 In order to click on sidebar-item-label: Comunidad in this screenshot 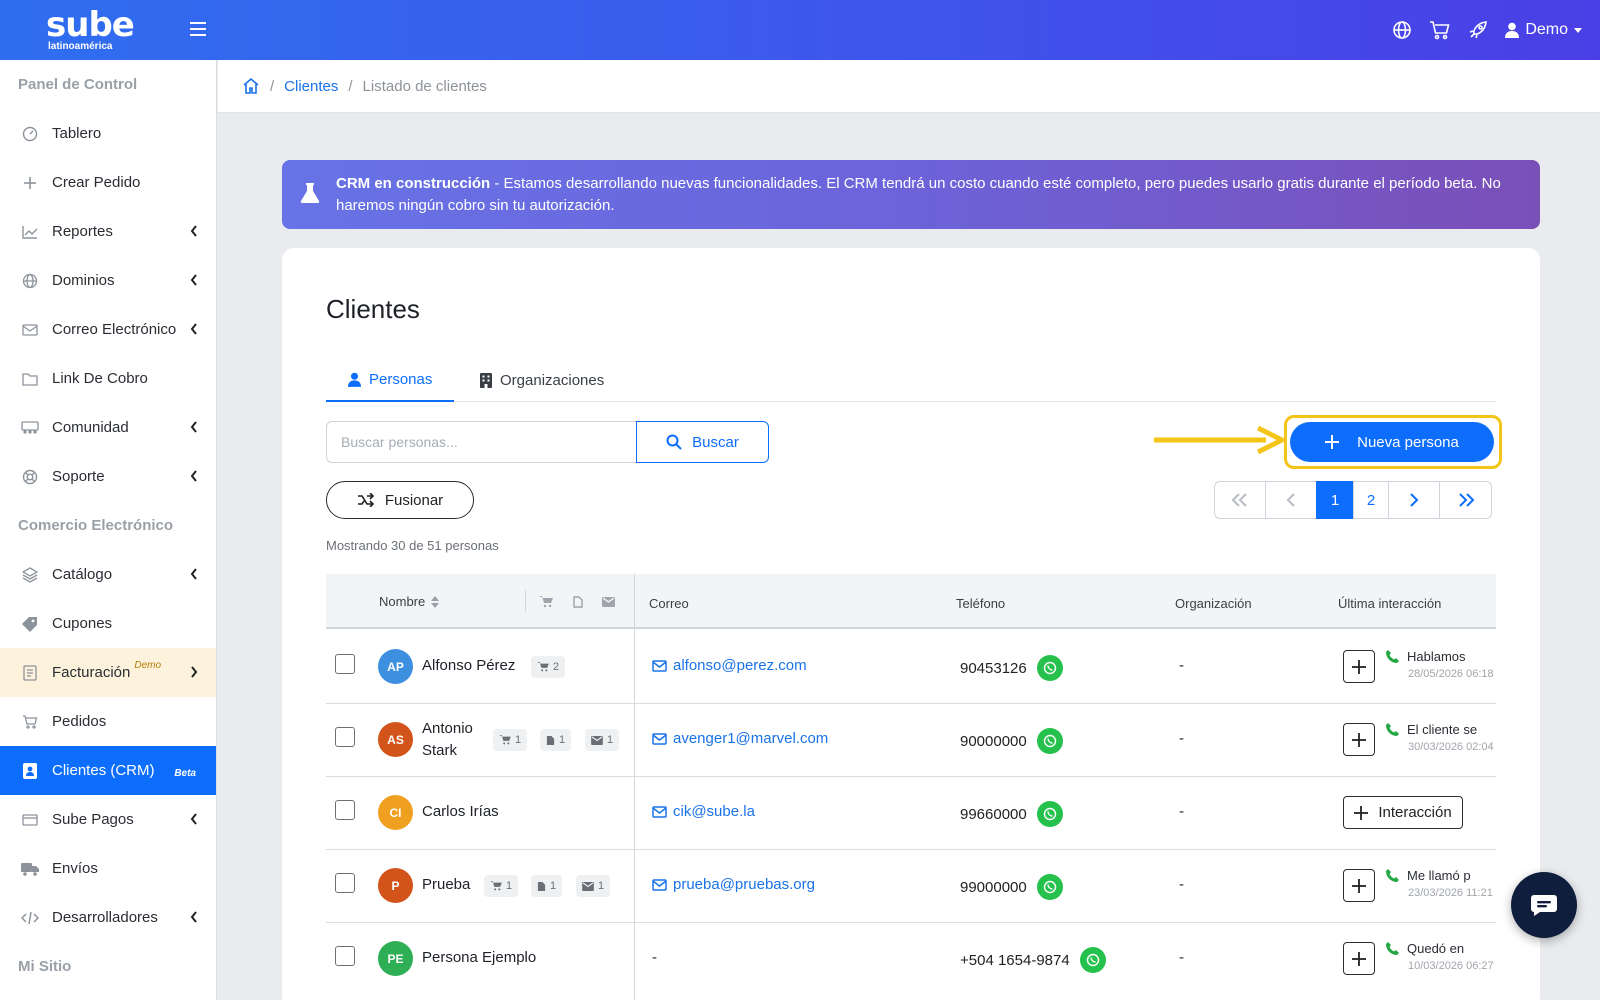, I will do `click(90, 427)`.